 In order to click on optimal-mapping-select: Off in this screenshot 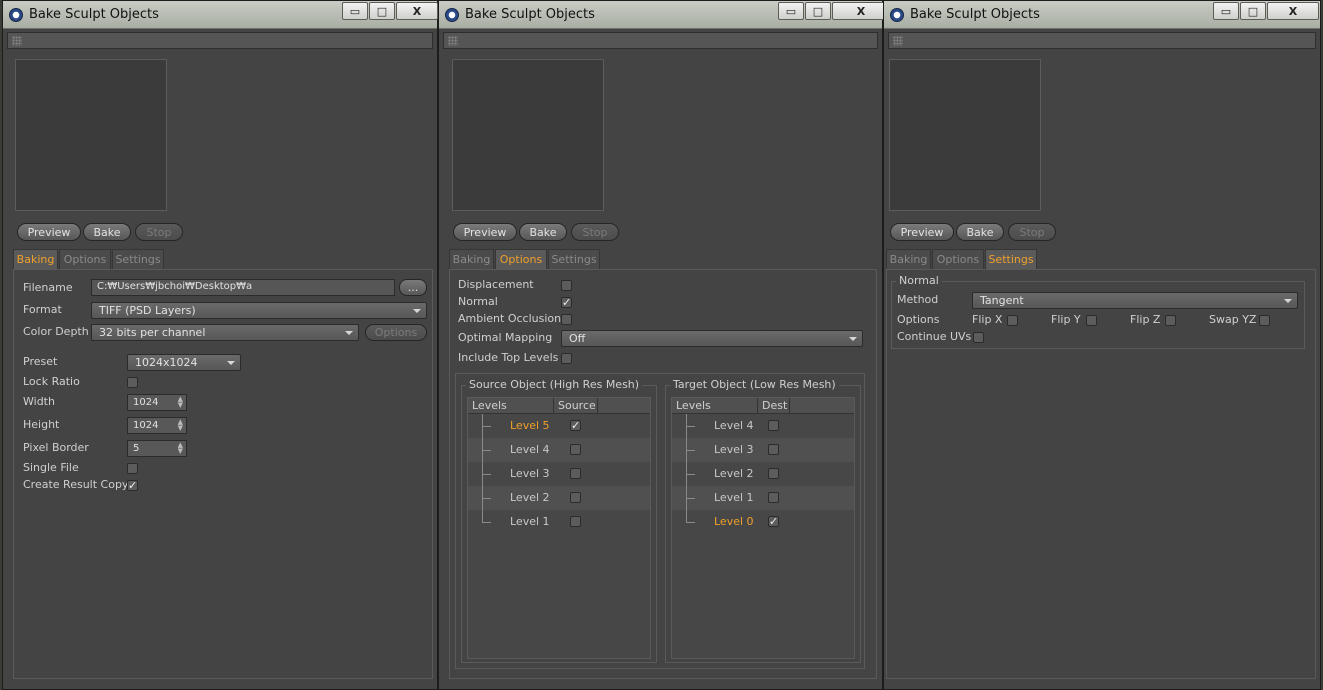, I will do `click(712, 338)`.